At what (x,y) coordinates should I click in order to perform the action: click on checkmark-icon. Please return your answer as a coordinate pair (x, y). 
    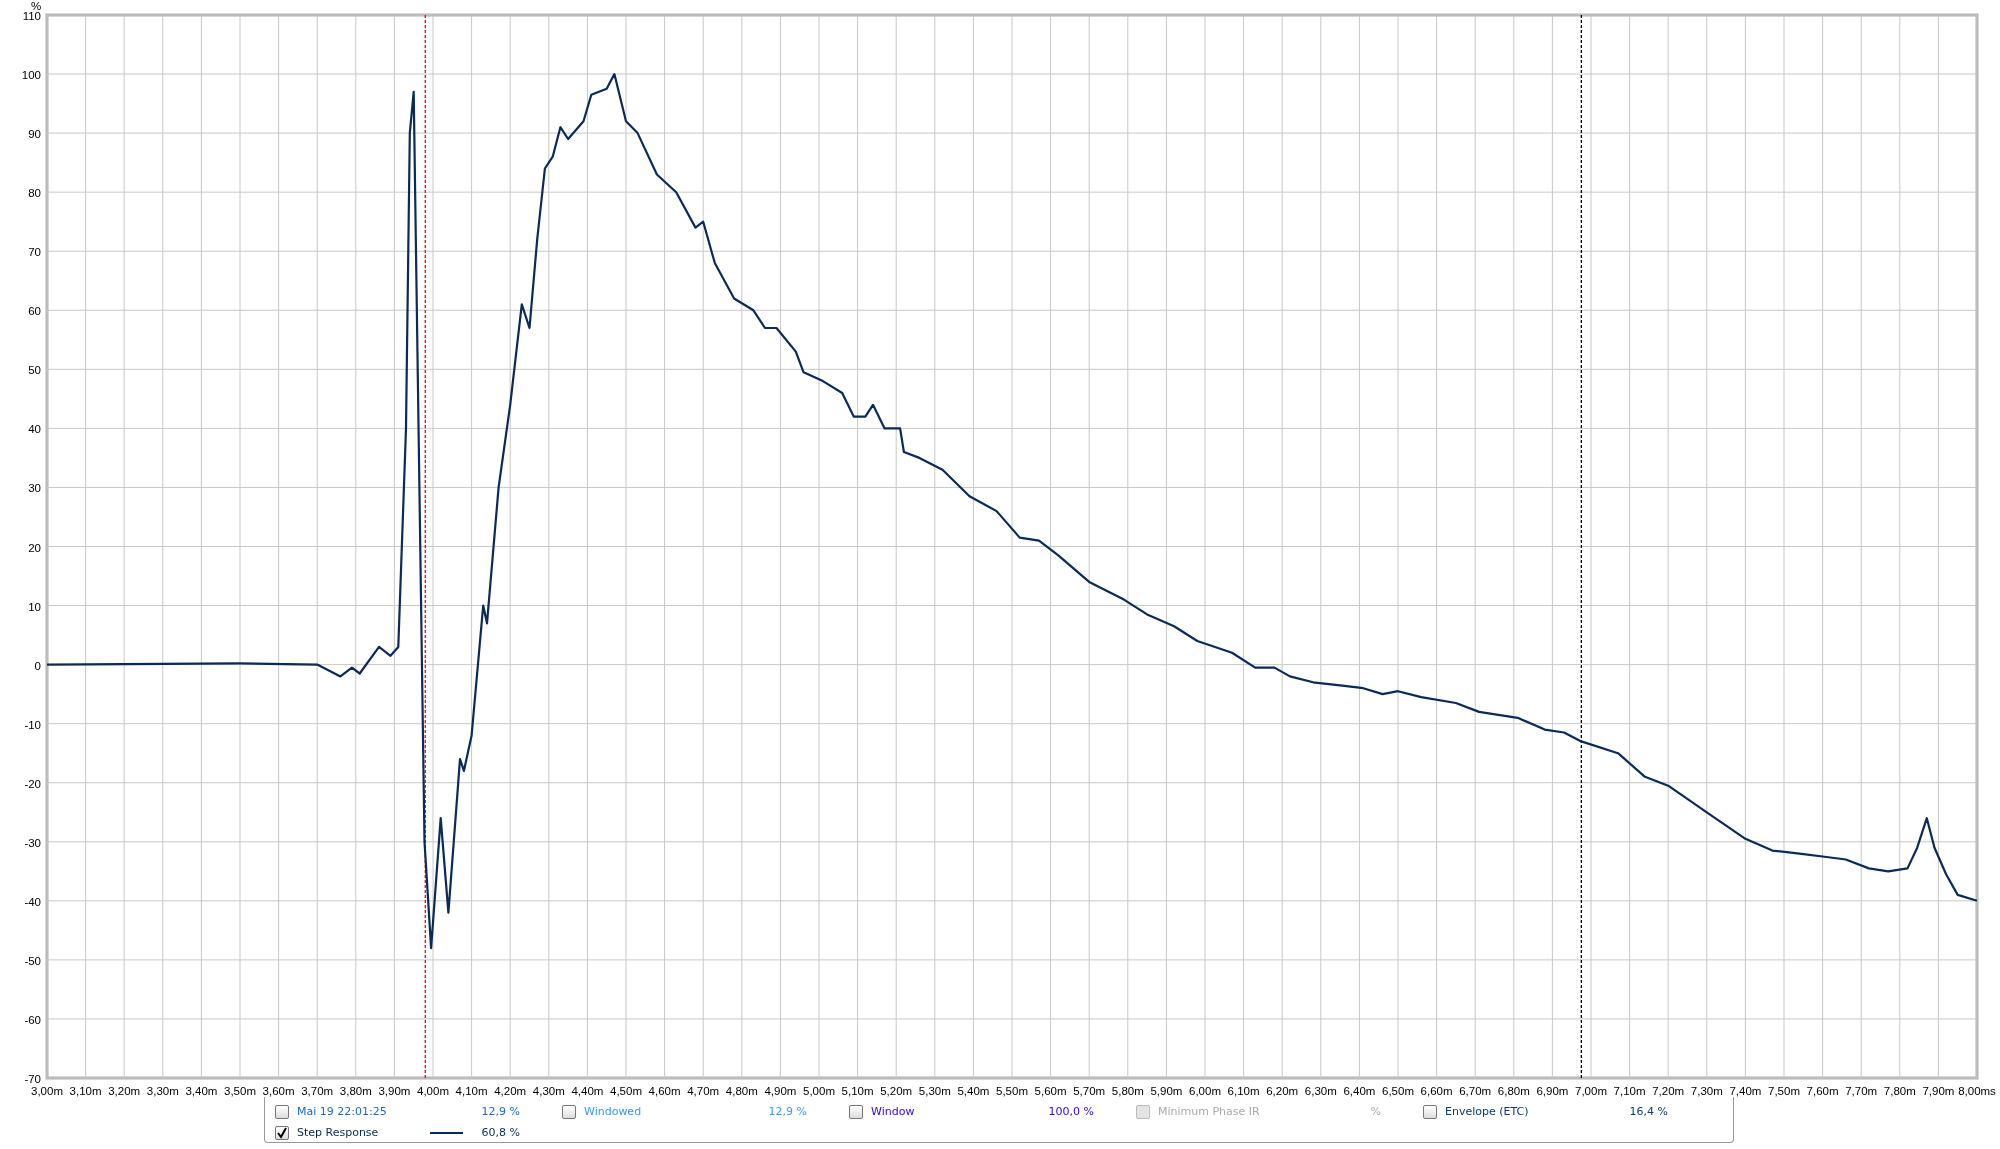
    Looking at the image, I should click on (282, 1132).